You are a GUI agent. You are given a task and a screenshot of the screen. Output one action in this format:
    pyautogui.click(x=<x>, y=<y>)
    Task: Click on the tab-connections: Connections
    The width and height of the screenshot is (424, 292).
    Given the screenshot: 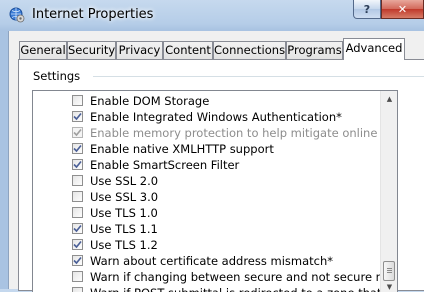 What is the action you would take?
    pyautogui.click(x=249, y=50)
    